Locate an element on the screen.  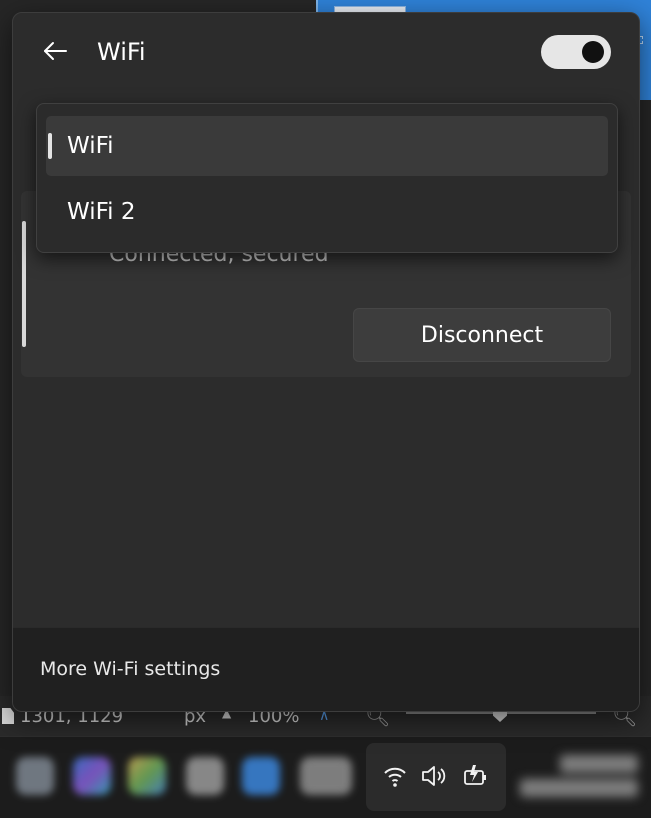
page-title: WiFi is located at coordinates (121, 52).